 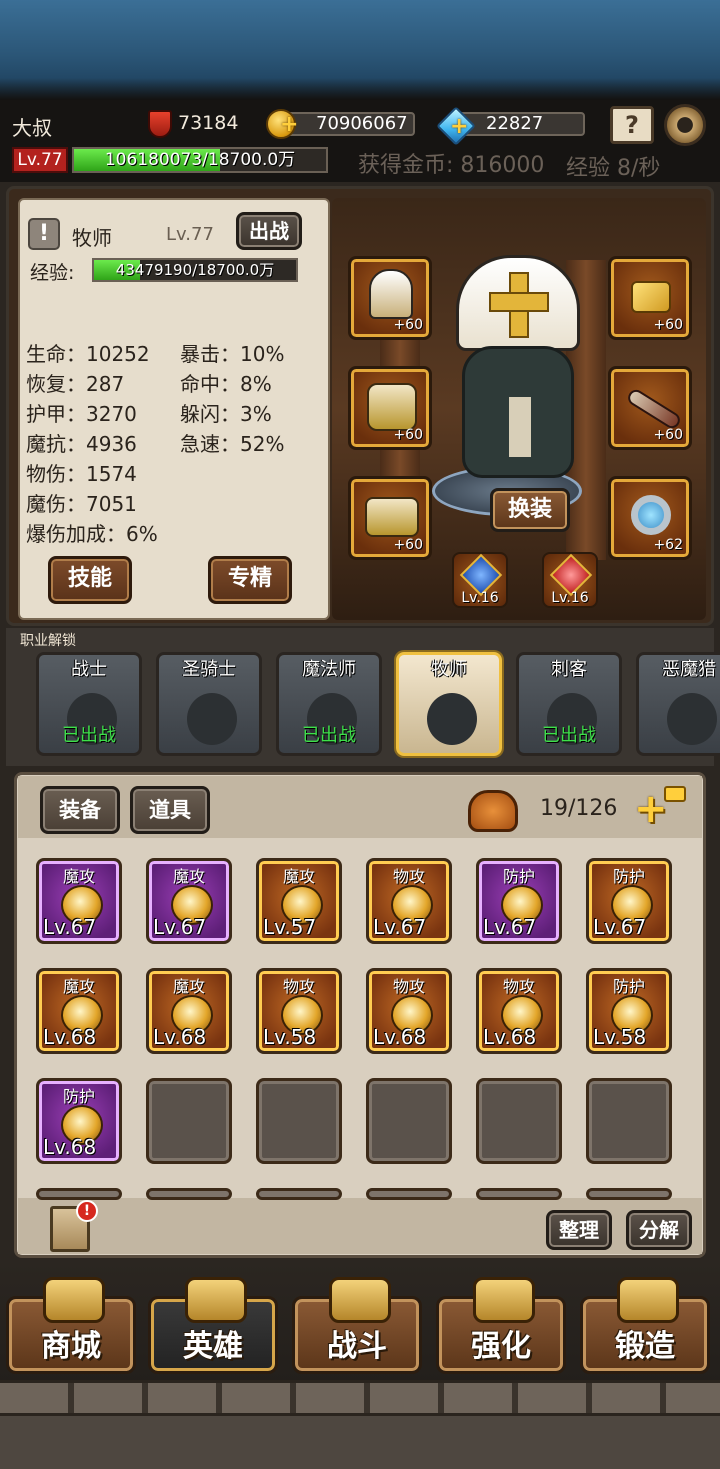 What do you see at coordinates (570, 580) in the screenshot?
I see `gem-slot-2: Lv.16` at bounding box center [570, 580].